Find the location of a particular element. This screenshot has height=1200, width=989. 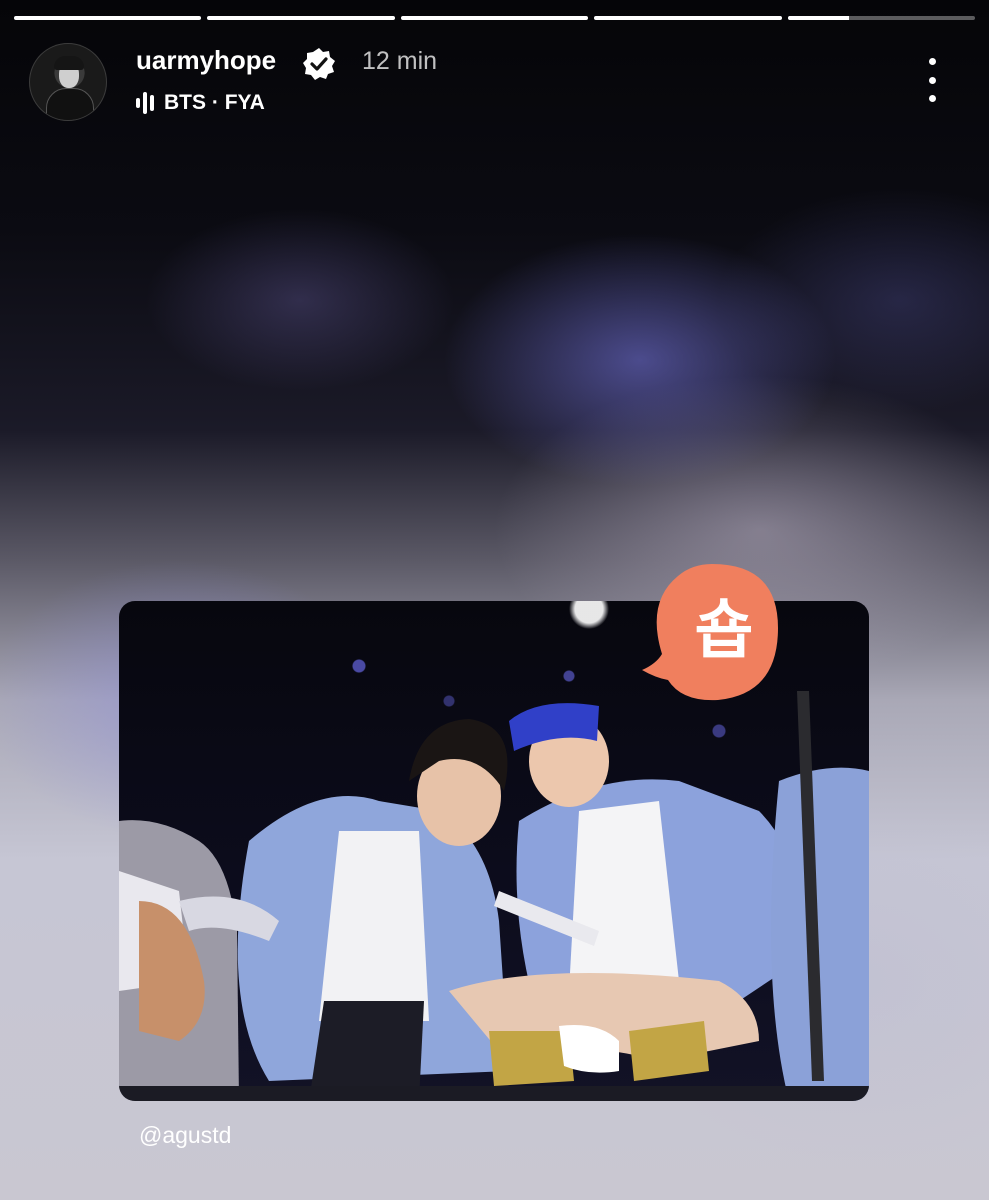

chat-bubble-sticker: 숍 is located at coordinates (711, 632).